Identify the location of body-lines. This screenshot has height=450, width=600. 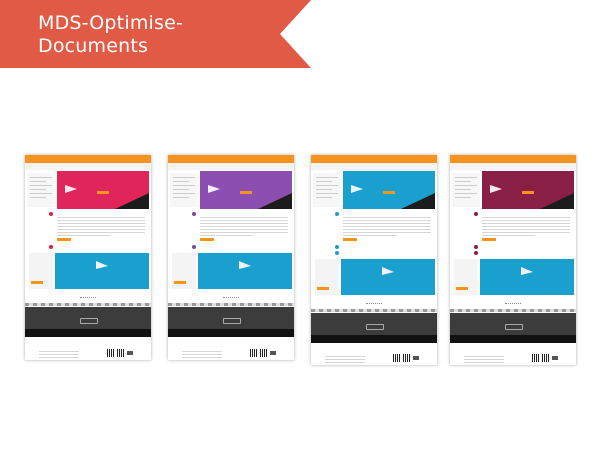
(244, 227).